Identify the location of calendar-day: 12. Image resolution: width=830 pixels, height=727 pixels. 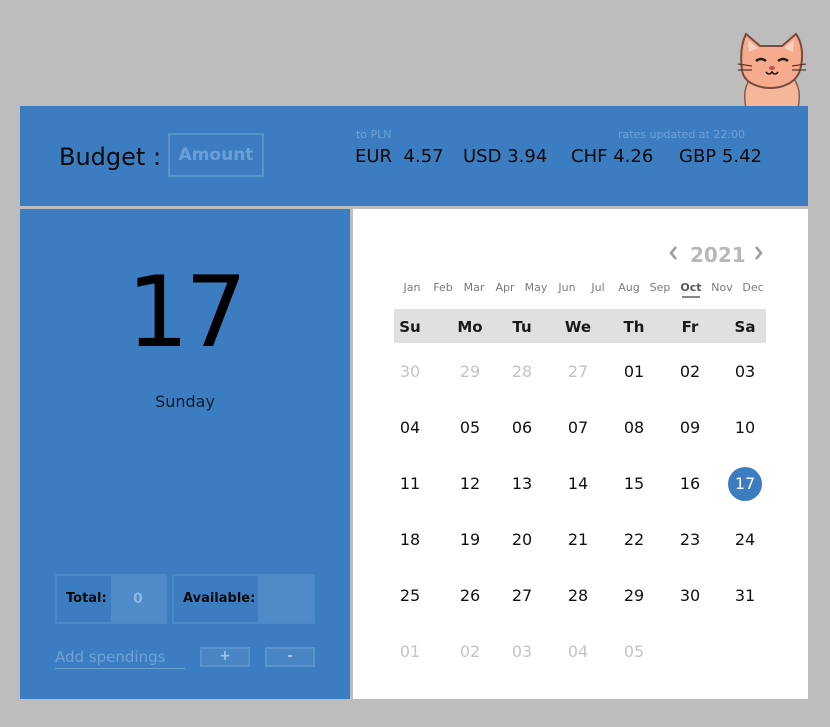
(470, 484).